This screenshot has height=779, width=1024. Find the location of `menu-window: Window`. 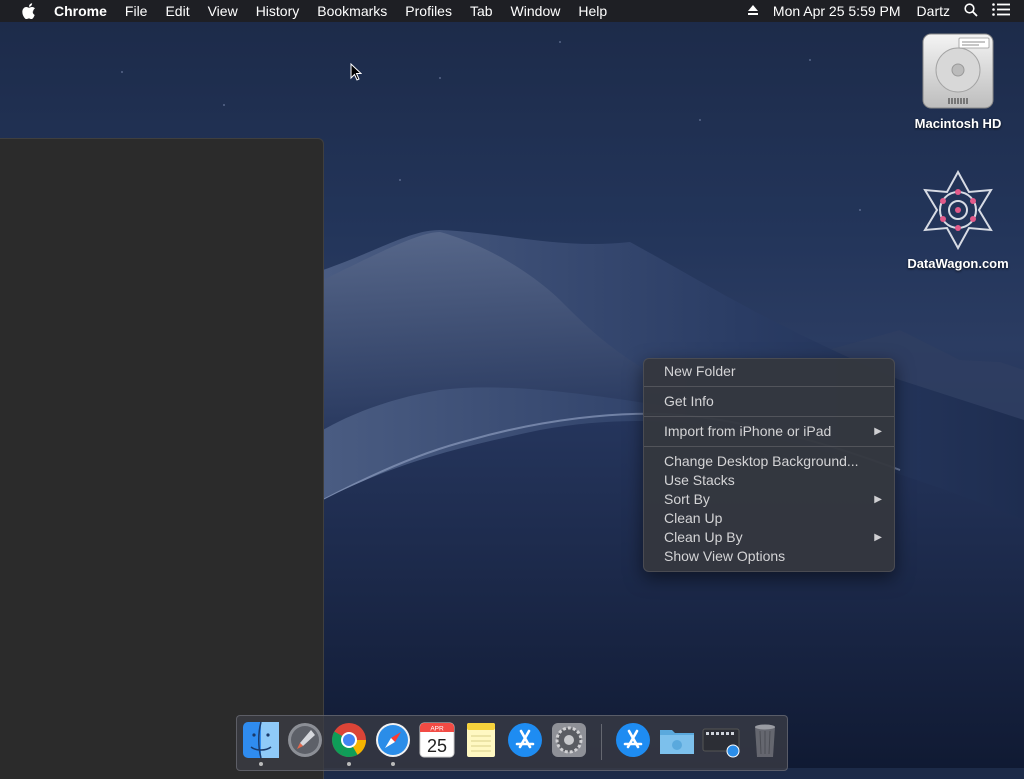

menu-window: Window is located at coordinates (536, 11).